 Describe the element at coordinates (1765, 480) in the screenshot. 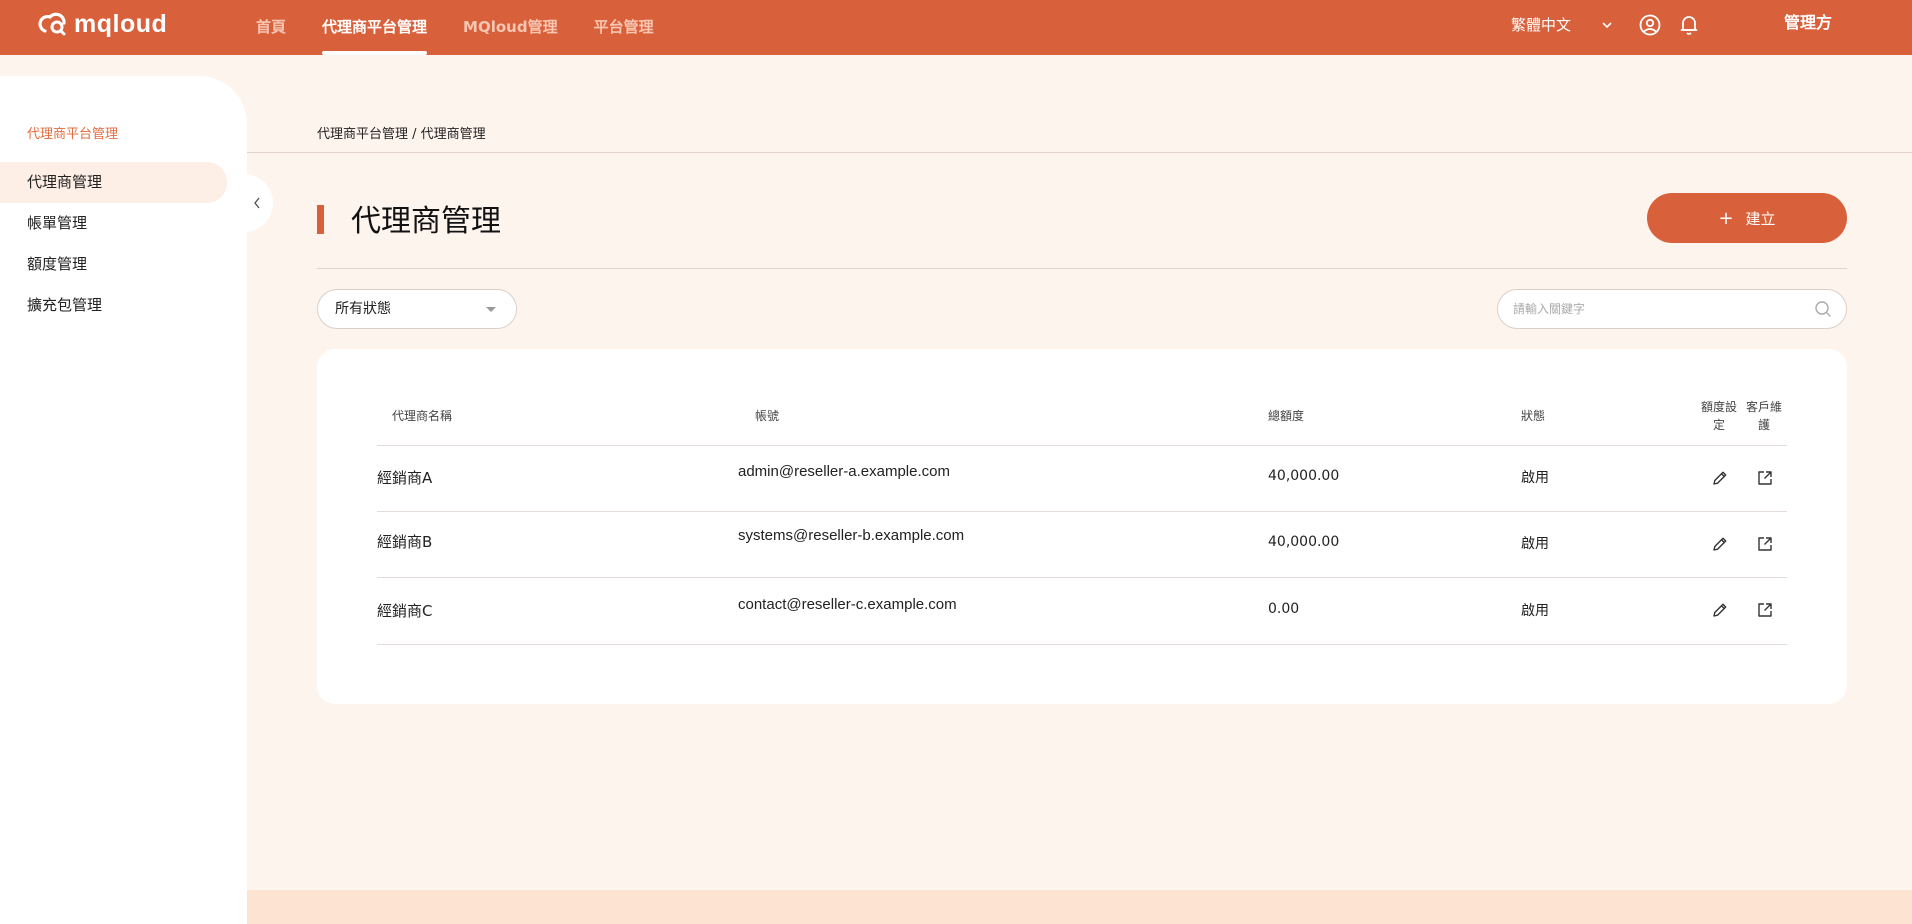

I see `row-1-open-customer-icon` at that location.